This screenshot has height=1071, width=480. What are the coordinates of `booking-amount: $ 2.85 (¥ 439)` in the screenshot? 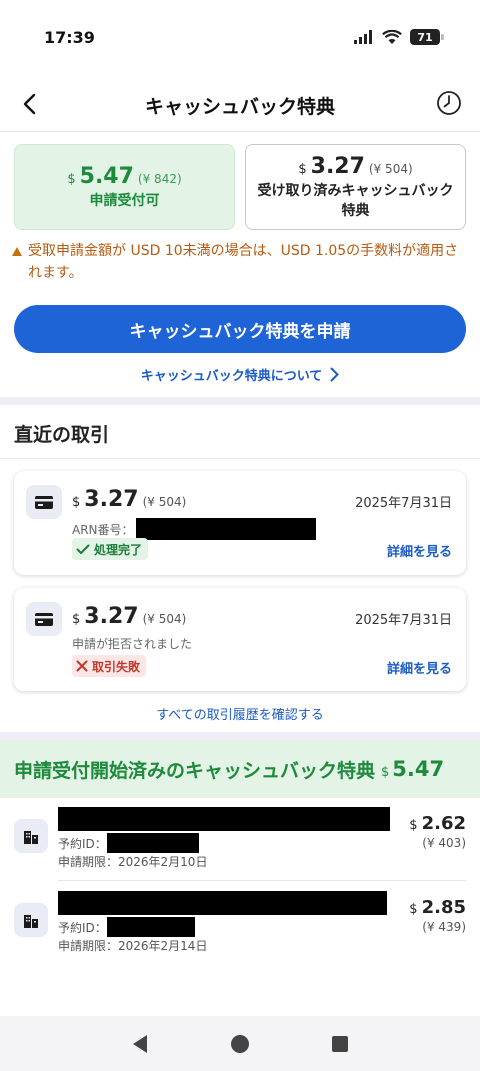 It's located at (437, 915).